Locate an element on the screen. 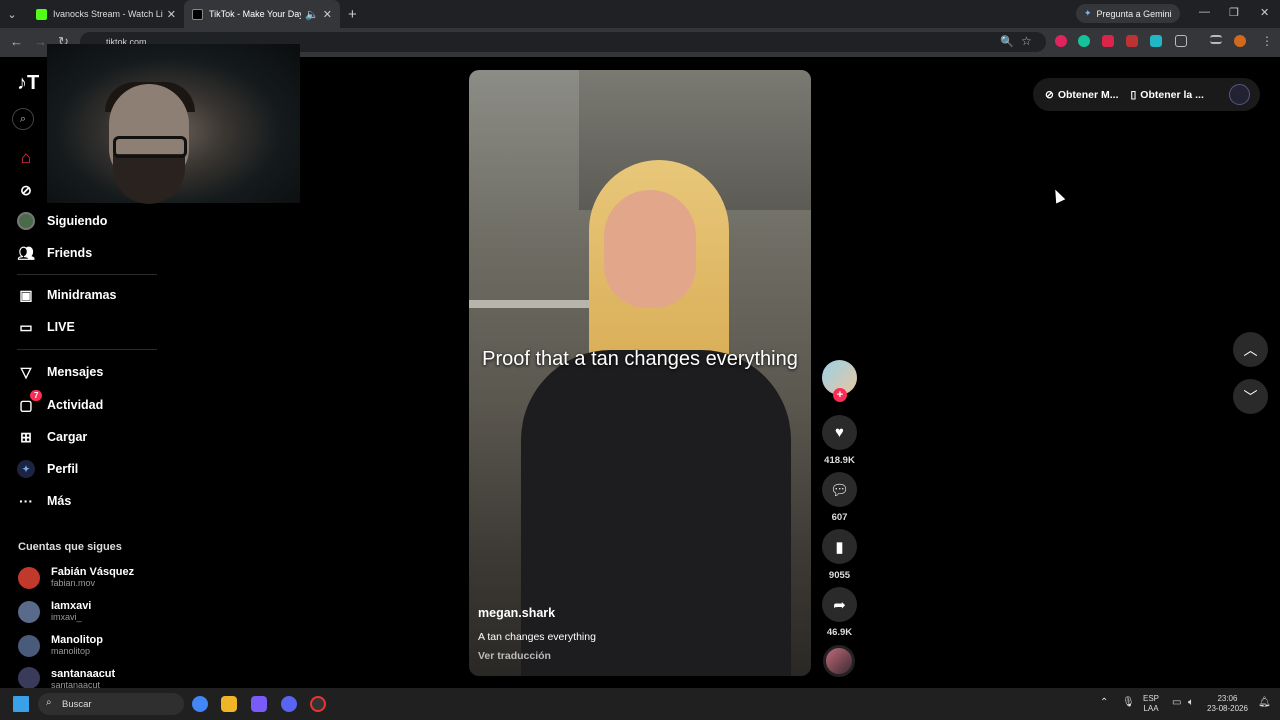 This screenshot has height=720, width=1280. account-item: santanaacut santanaacut is located at coordinates (66, 678).